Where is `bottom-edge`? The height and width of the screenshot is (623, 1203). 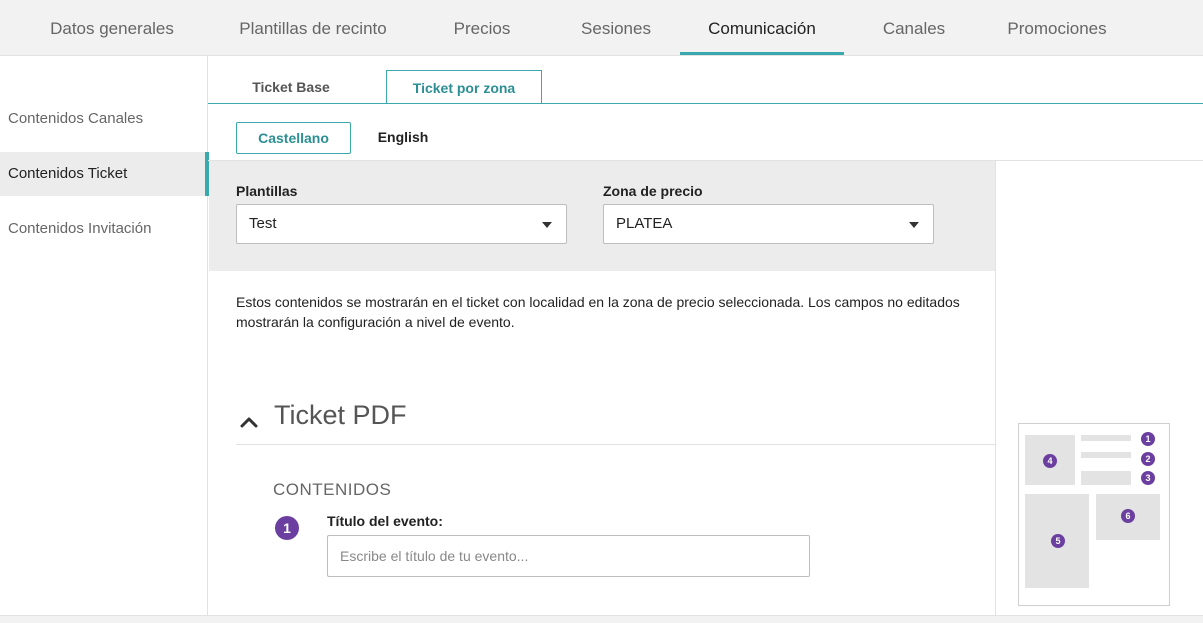
bottom-edge is located at coordinates (601, 619).